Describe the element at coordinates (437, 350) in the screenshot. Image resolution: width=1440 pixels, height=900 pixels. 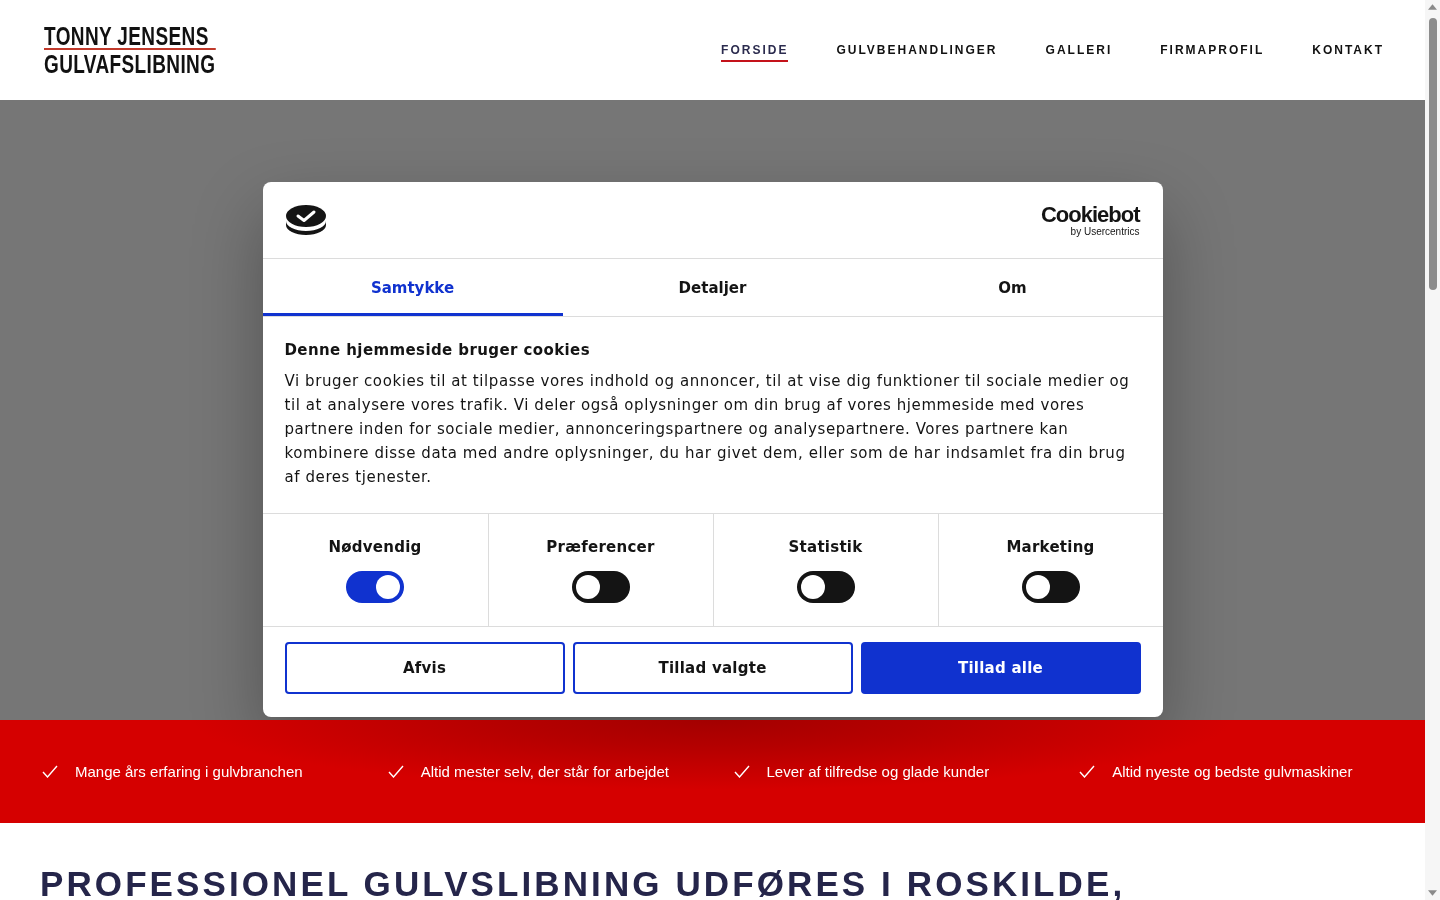
I see `dialog-title: Denne hjemmeside bruger cookies` at that location.